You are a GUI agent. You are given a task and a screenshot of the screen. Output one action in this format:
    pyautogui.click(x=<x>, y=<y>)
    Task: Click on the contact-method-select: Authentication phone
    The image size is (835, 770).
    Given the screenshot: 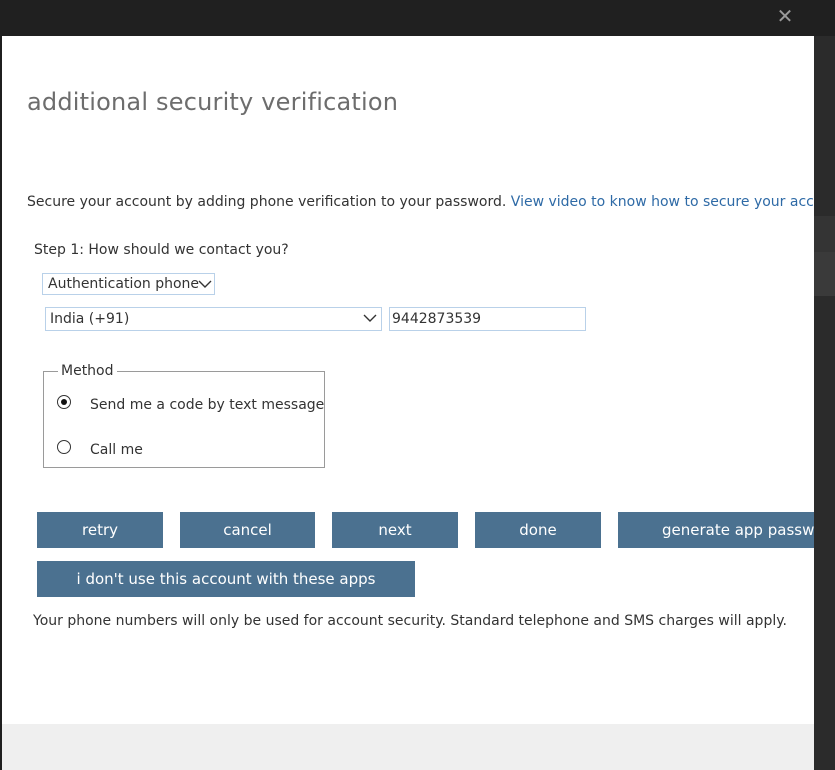 What is the action you would take?
    pyautogui.click(x=128, y=284)
    